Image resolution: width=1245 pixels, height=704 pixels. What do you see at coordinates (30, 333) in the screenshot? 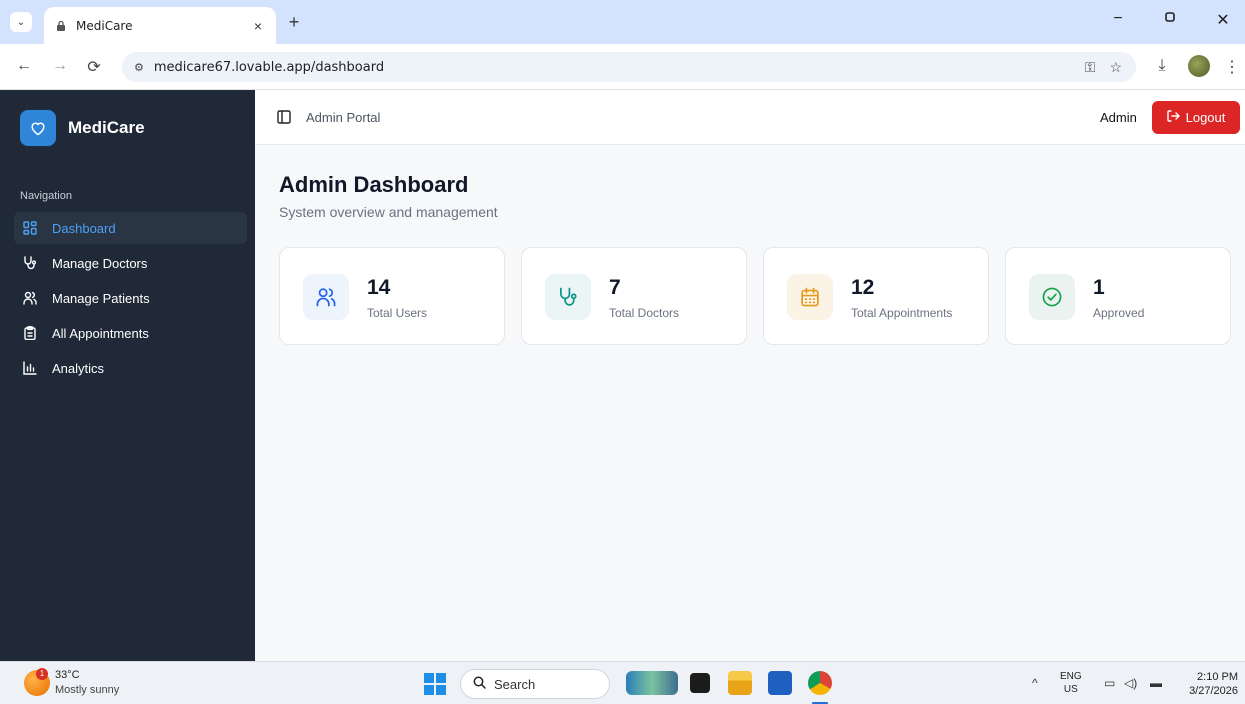
I see `clipboard-icon` at bounding box center [30, 333].